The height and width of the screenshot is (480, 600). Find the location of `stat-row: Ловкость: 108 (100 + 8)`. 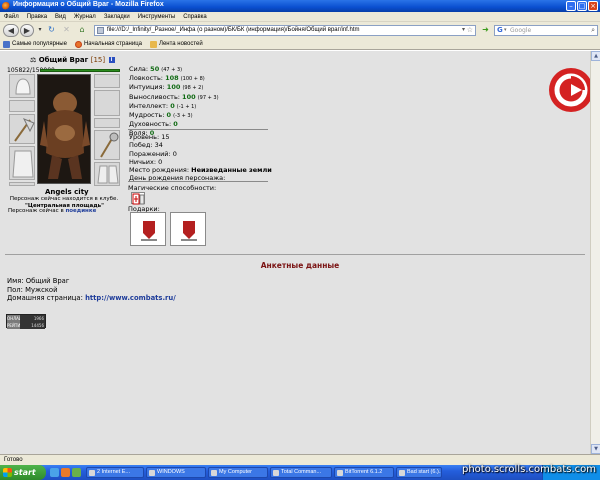

stat-row: Ловкость: 108 (100 + 8) is located at coordinates (174, 78).